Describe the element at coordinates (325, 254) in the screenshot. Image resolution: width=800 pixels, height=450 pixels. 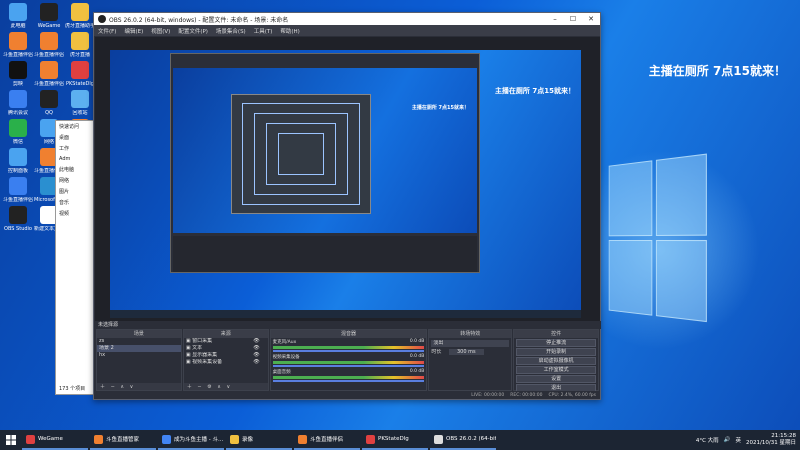
I see `nested-dock` at that location.